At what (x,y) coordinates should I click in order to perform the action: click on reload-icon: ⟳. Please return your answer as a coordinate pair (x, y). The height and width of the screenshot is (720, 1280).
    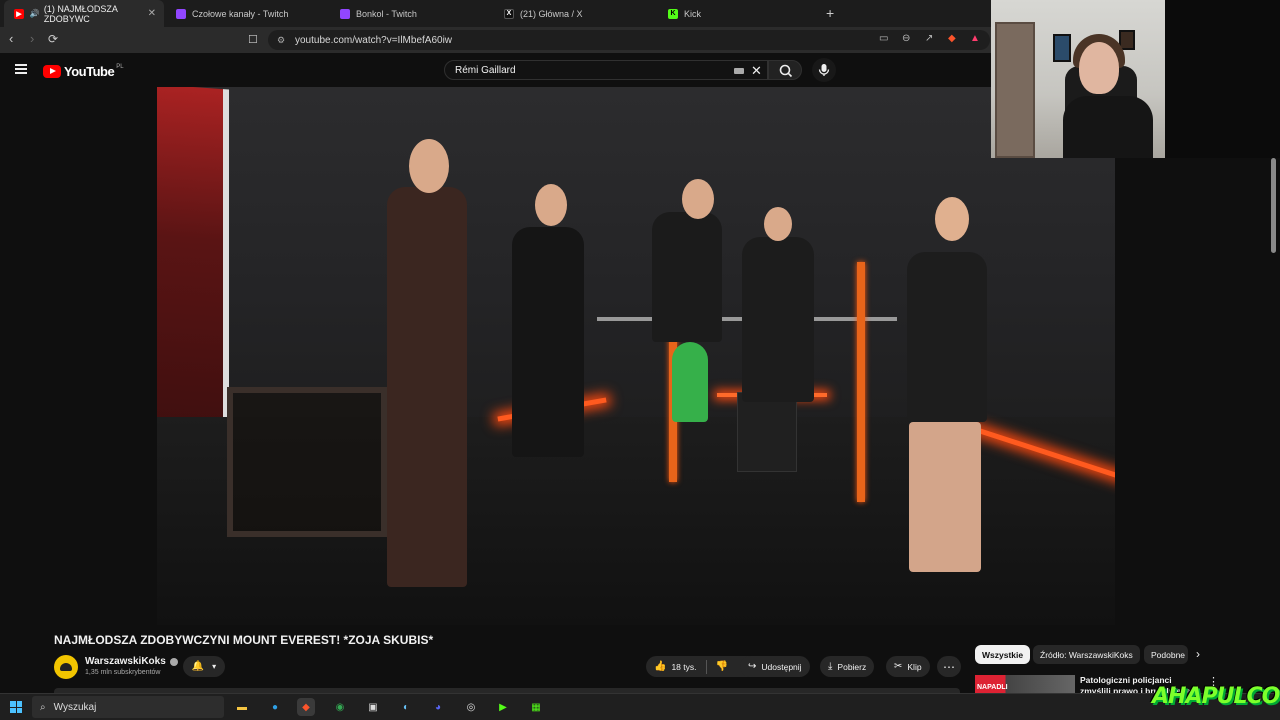
    Looking at the image, I should click on (53, 39).